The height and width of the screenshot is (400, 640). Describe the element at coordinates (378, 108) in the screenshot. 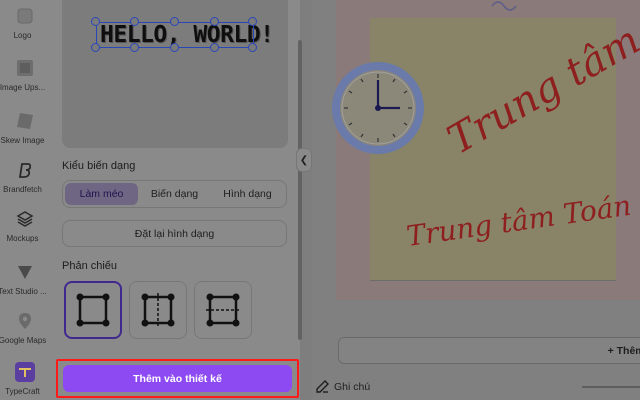

I see `clock-icon` at that location.